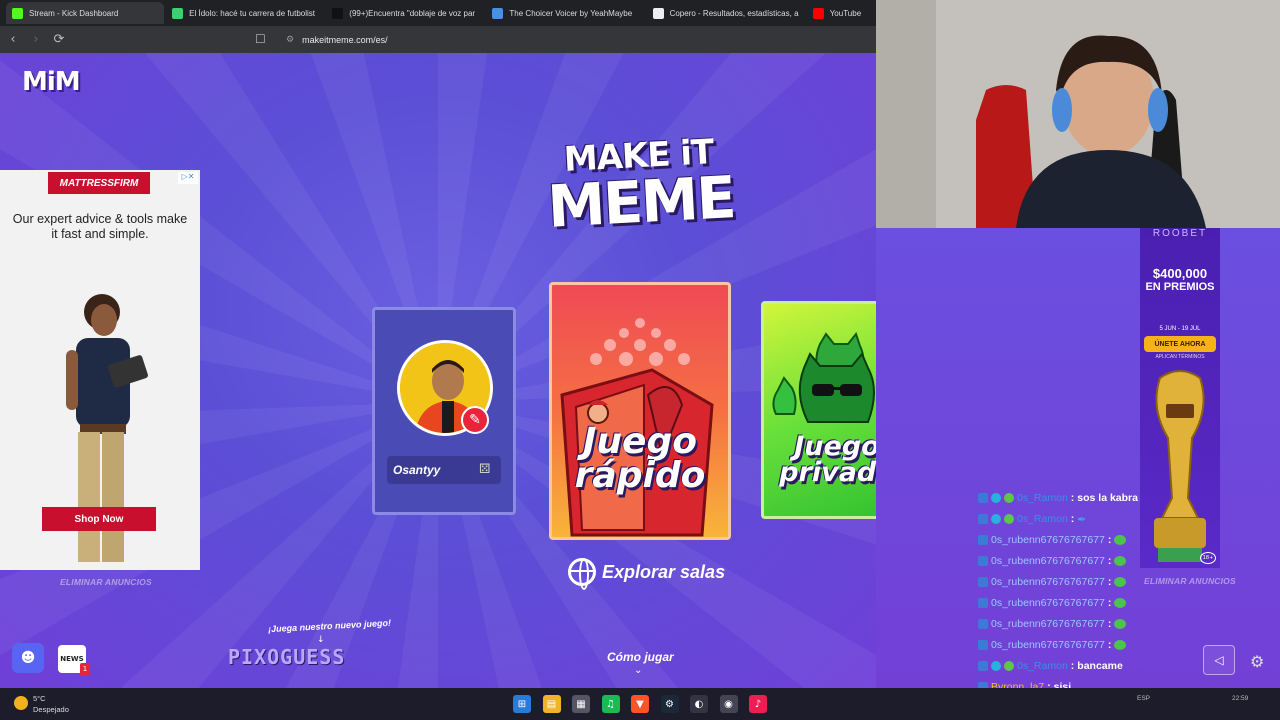 The image size is (1280, 720). I want to click on language-indicator: ESP, so click(1143, 698).